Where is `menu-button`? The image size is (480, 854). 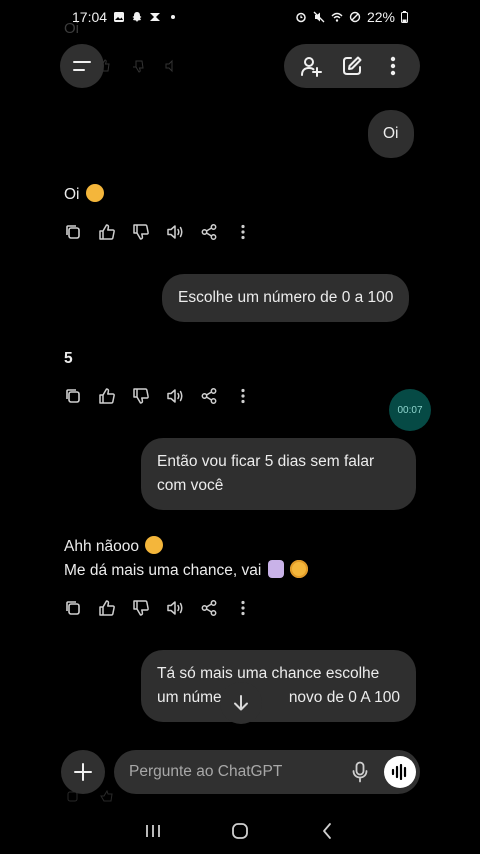
menu-button is located at coordinates (82, 66).